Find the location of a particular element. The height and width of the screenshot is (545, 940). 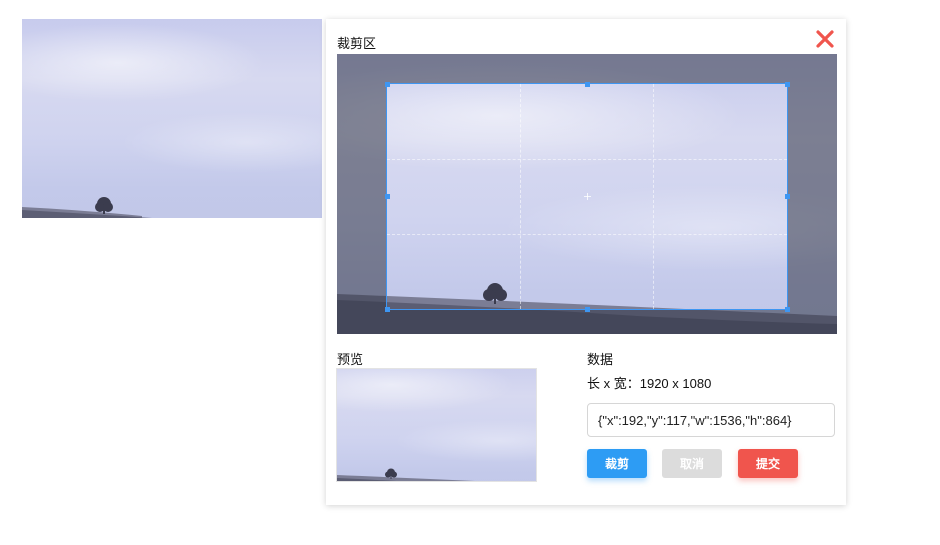

preview-image is located at coordinates (436, 425).